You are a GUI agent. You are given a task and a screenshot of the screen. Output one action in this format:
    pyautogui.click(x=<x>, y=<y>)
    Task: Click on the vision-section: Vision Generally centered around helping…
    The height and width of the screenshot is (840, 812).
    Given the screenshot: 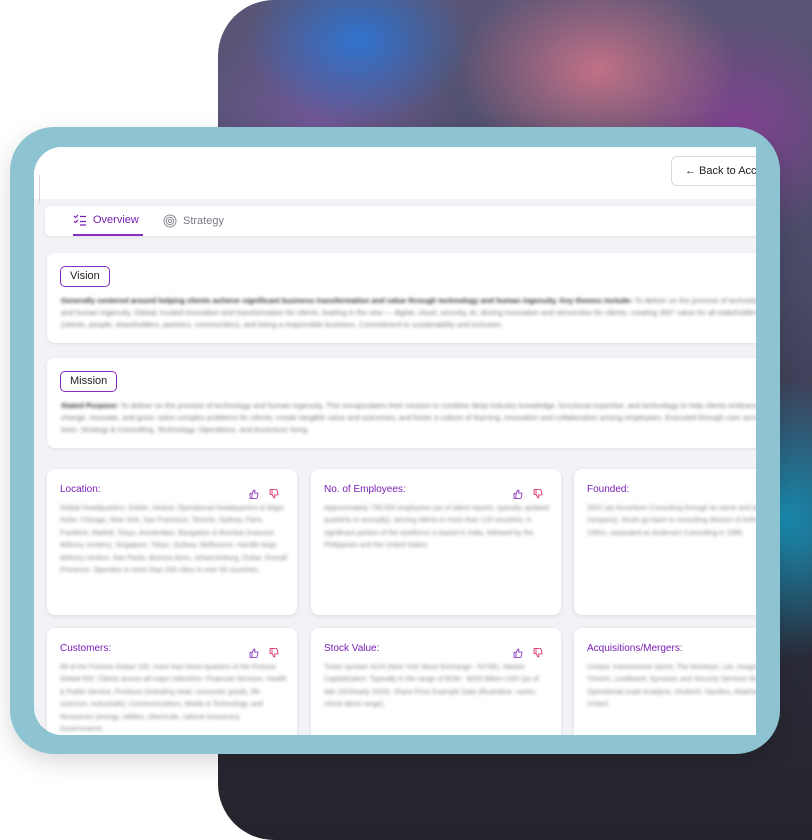 What is the action you would take?
    pyautogui.click(x=401, y=298)
    